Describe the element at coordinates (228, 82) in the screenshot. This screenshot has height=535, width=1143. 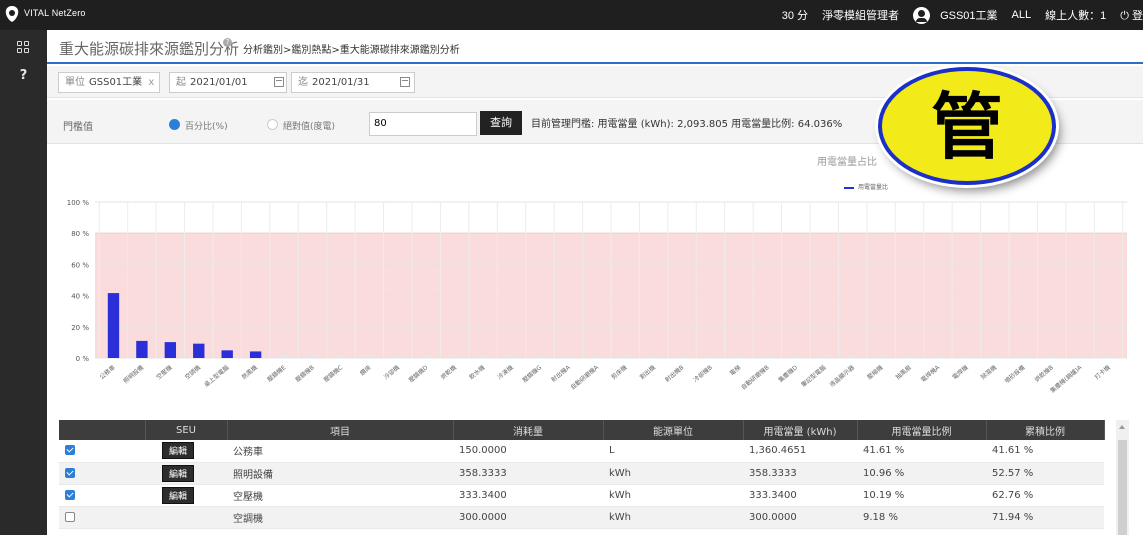
I see `start-date-field: 起 2021/01/01` at that location.